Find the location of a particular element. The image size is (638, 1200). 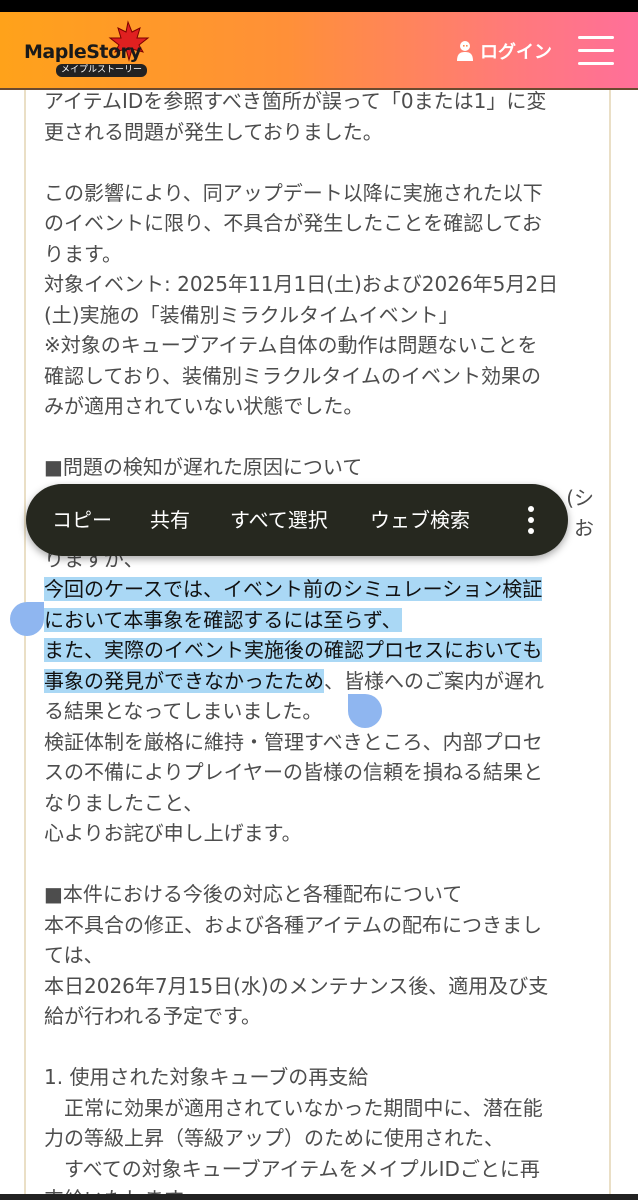

user-icon is located at coordinates (465, 51).